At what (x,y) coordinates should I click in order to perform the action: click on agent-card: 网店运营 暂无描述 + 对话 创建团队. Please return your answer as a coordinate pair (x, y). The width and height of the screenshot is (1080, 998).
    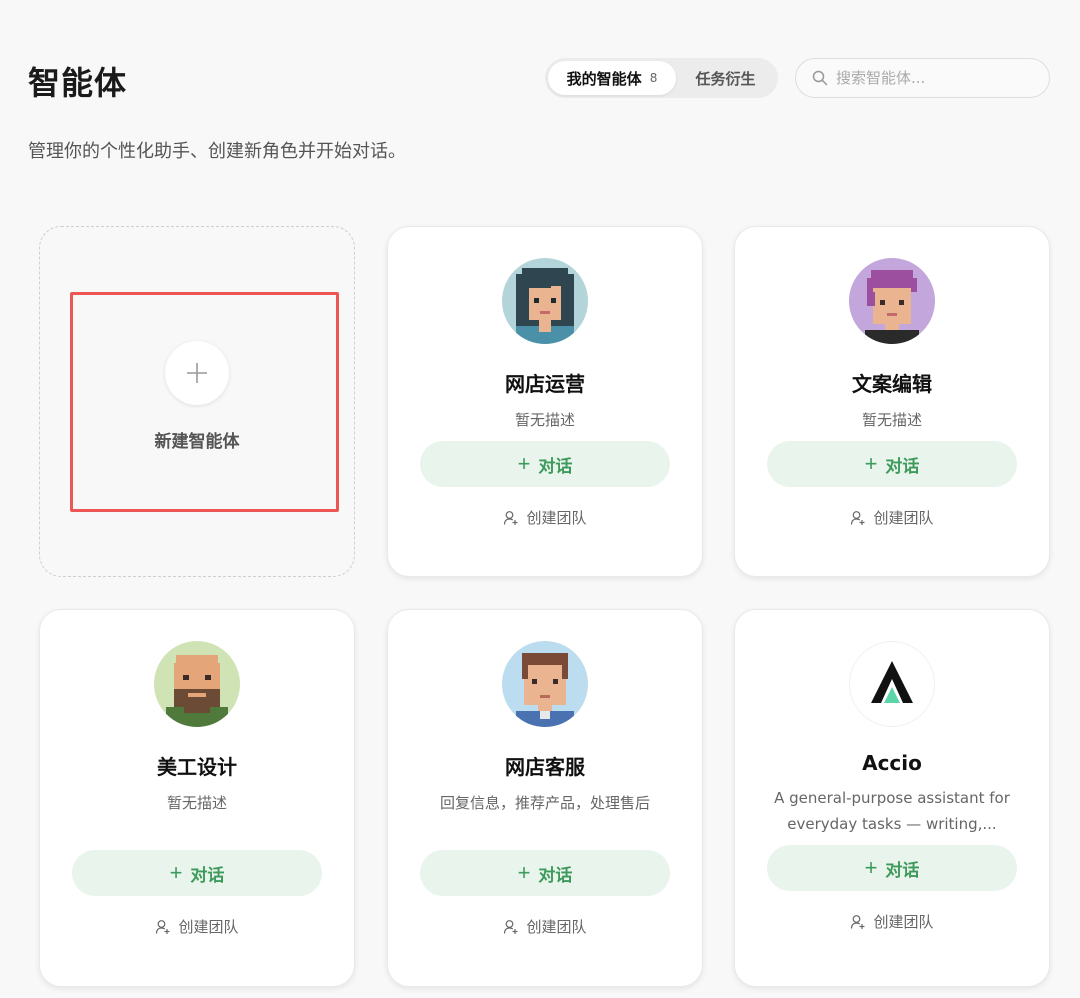
    Looking at the image, I should click on (545, 401).